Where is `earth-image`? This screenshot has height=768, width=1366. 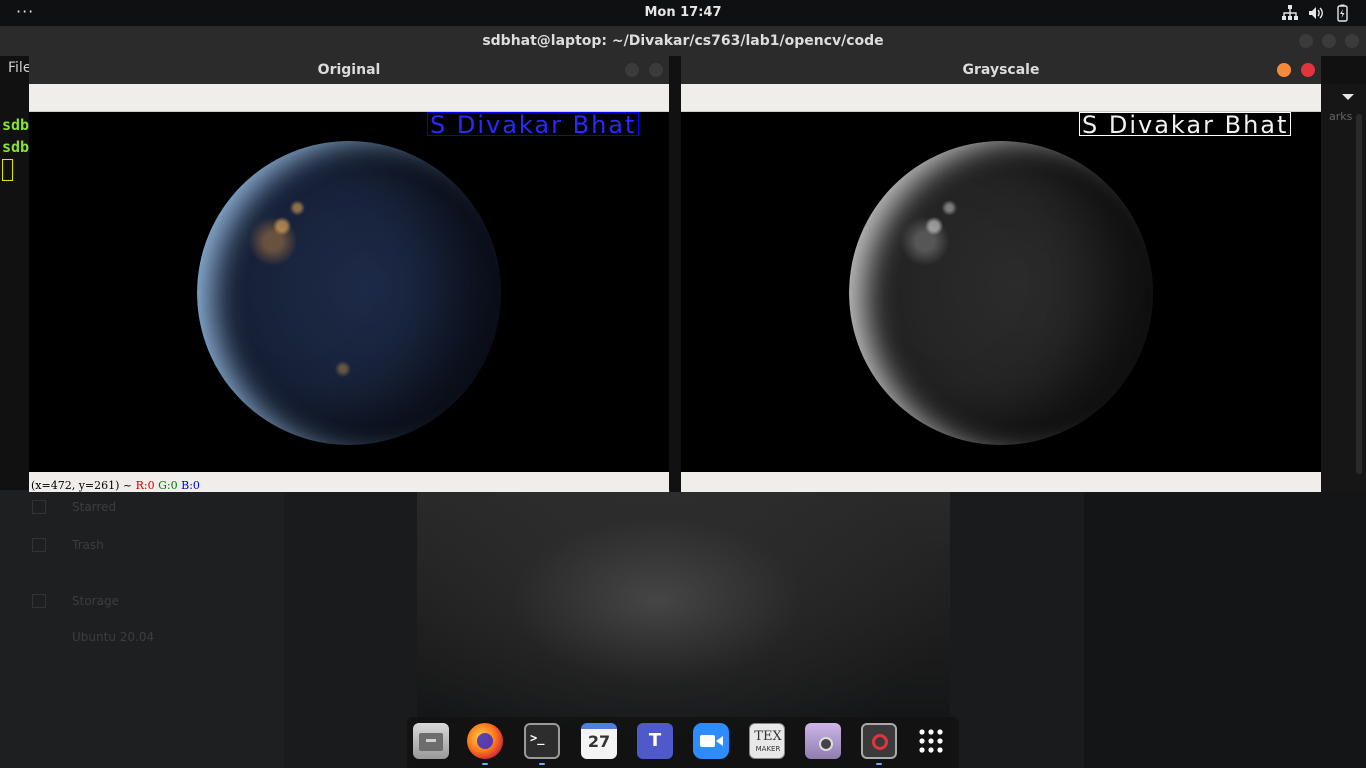
earth-image is located at coordinates (349, 293).